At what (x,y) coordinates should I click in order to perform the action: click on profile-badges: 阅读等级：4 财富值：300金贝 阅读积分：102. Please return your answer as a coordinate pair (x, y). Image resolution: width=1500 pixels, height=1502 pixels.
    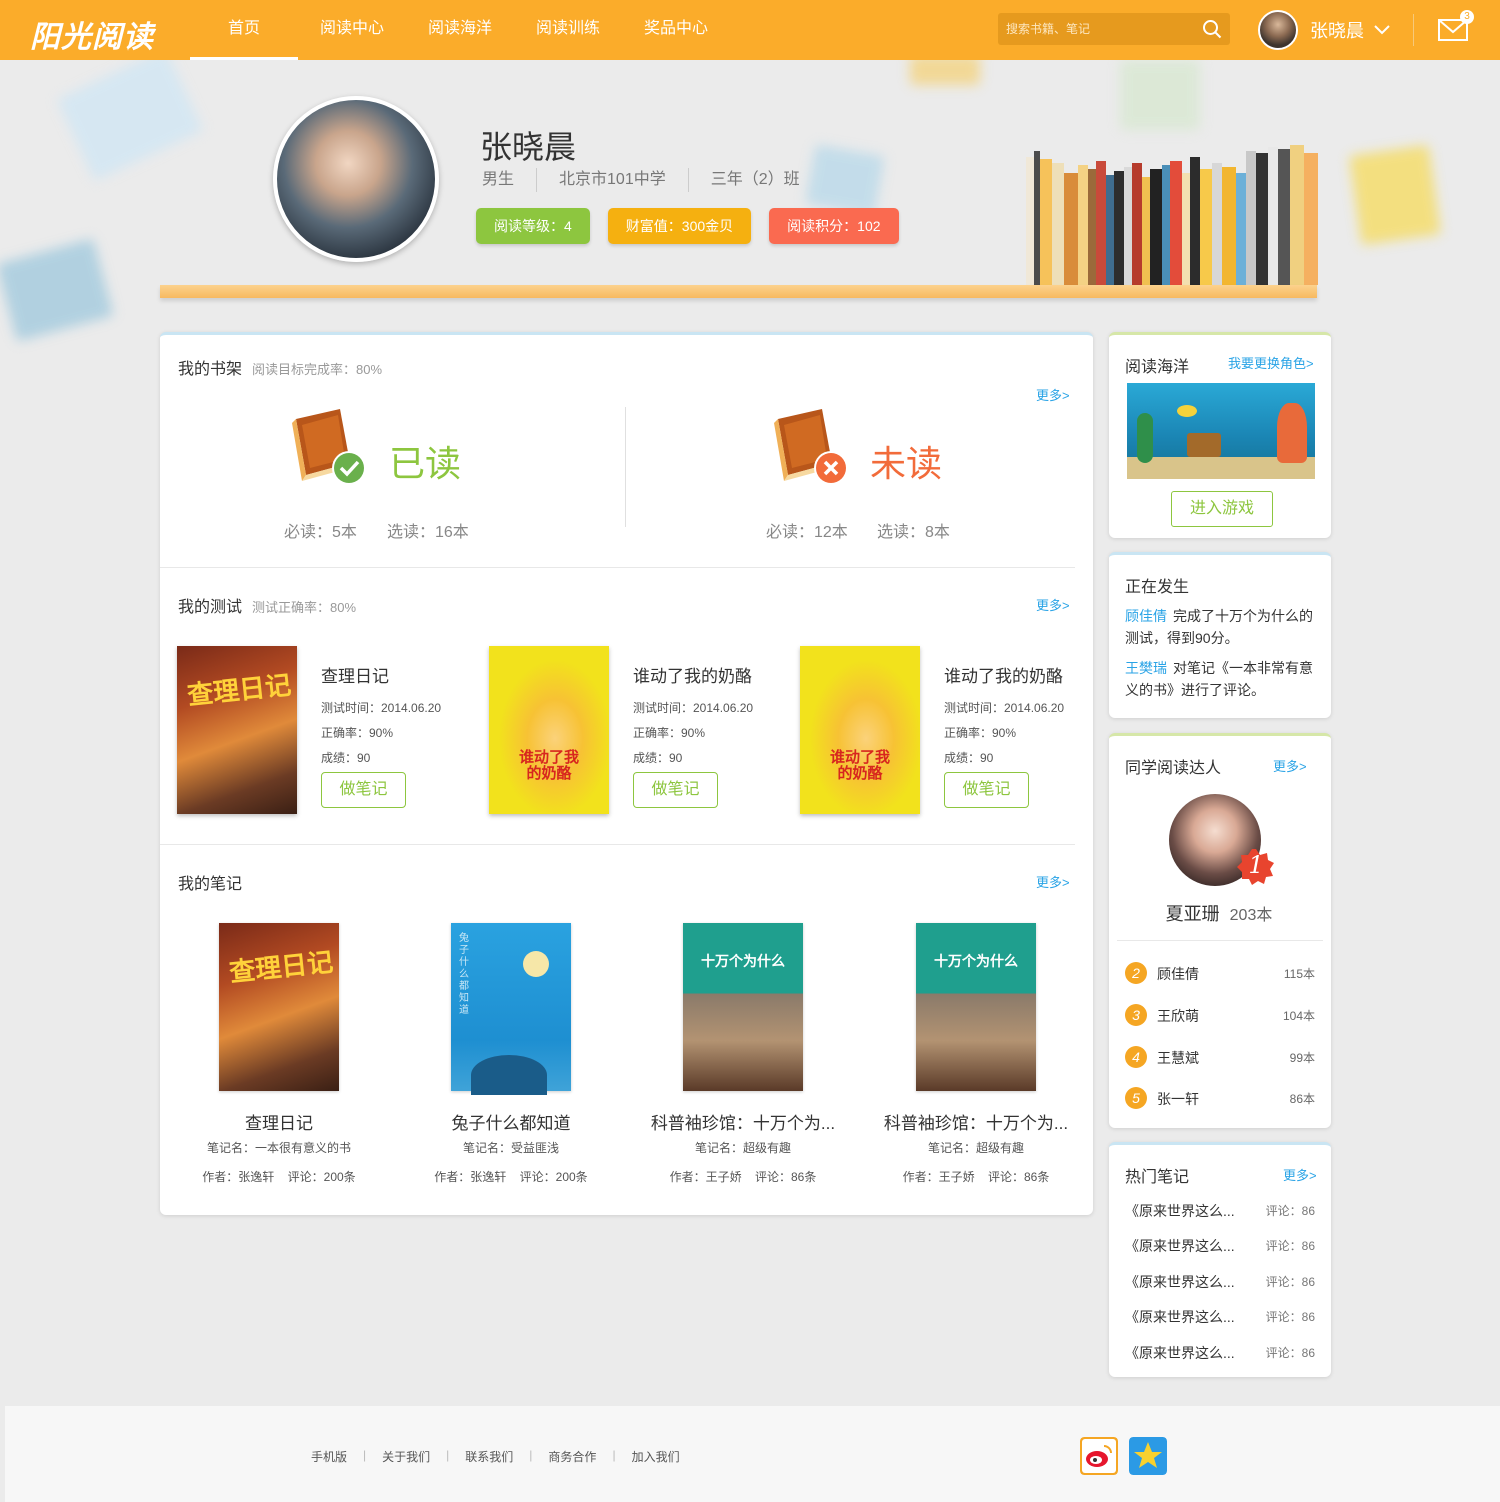
    Looking at the image, I should click on (696, 226).